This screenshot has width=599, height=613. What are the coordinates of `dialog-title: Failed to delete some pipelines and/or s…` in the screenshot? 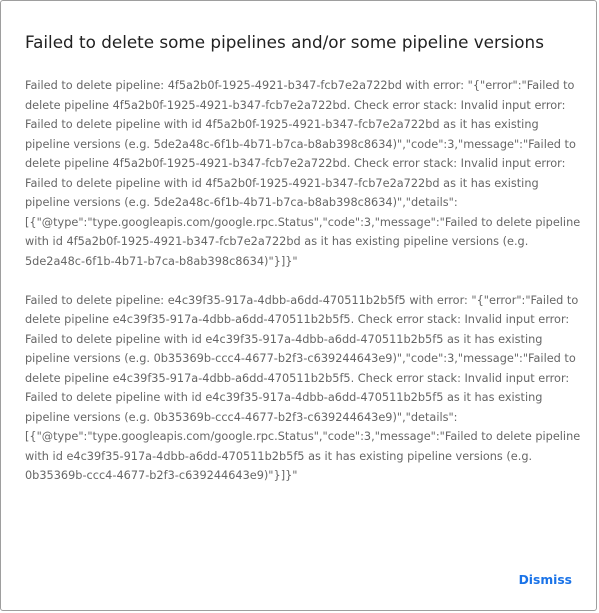 It's located at (284, 42).